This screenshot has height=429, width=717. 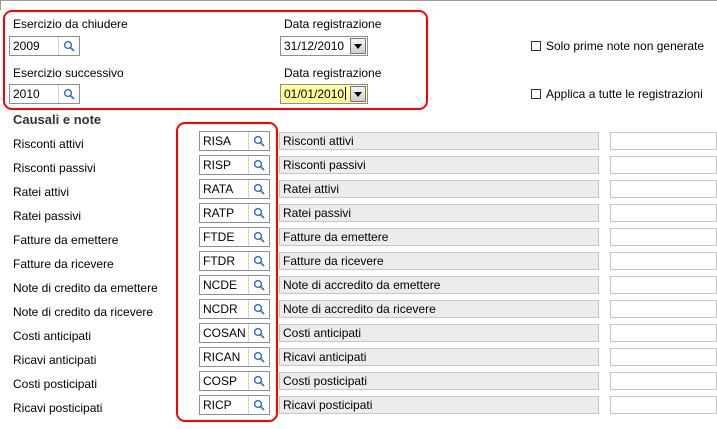 I want to click on causale-code-field: RISA, so click(x=234, y=141).